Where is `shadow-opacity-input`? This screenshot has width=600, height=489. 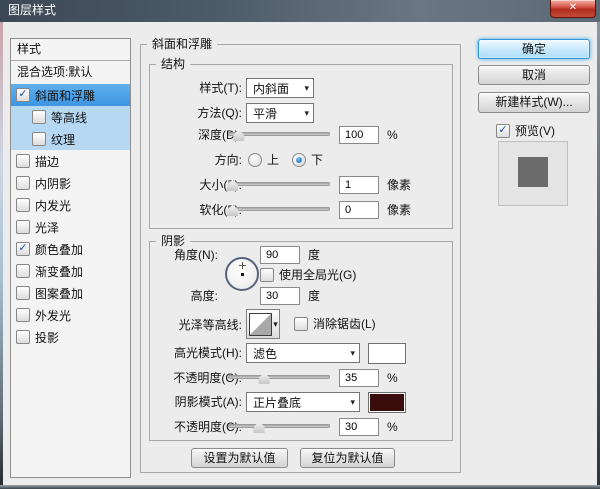 shadow-opacity-input is located at coordinates (359, 427).